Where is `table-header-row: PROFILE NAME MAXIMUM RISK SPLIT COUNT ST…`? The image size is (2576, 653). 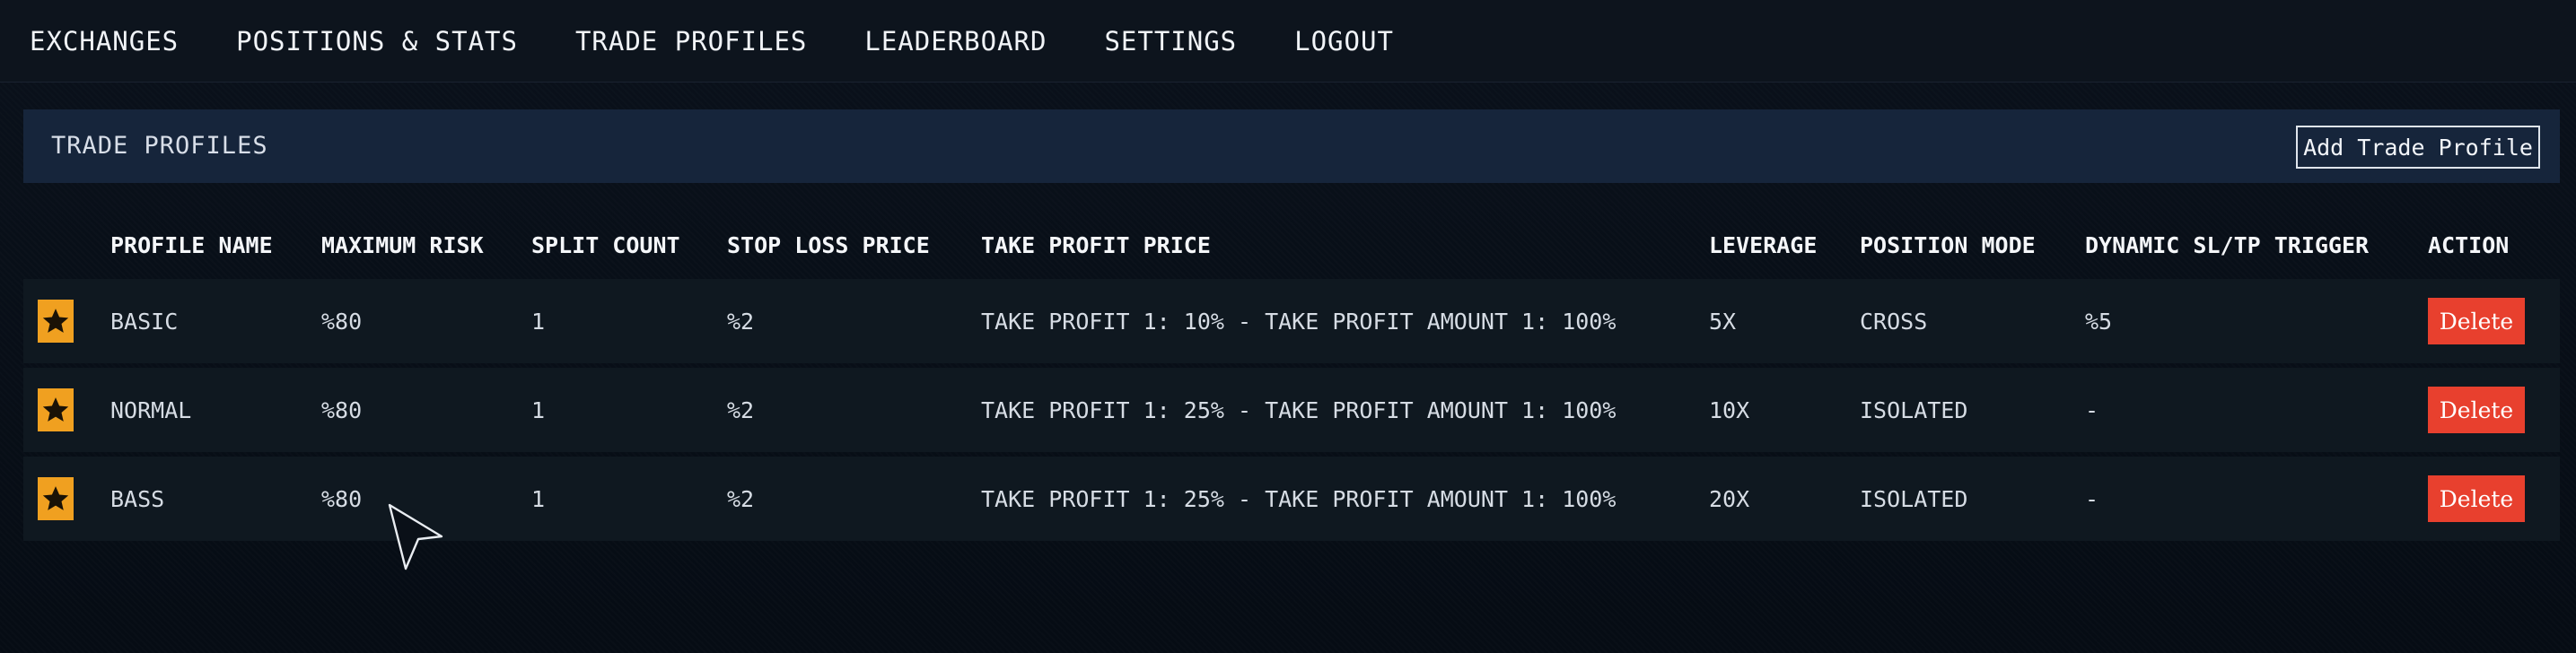 table-header-row: PROFILE NAME MAXIMUM RISK SPLIT COUNT ST… is located at coordinates (1291, 245).